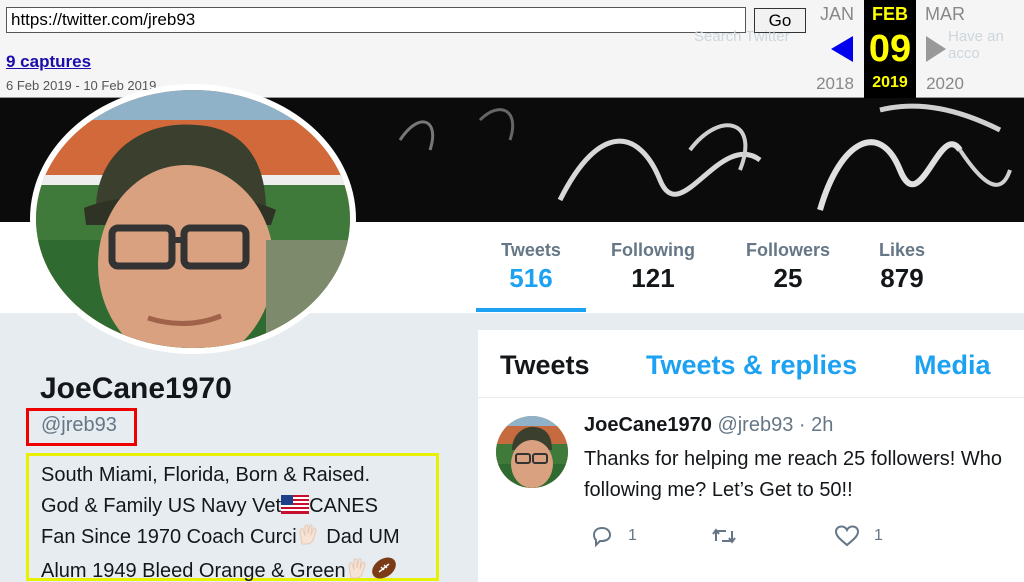  I want to click on bio-line: Alum 1949 Bleed Orange & Green, so click(238, 569).